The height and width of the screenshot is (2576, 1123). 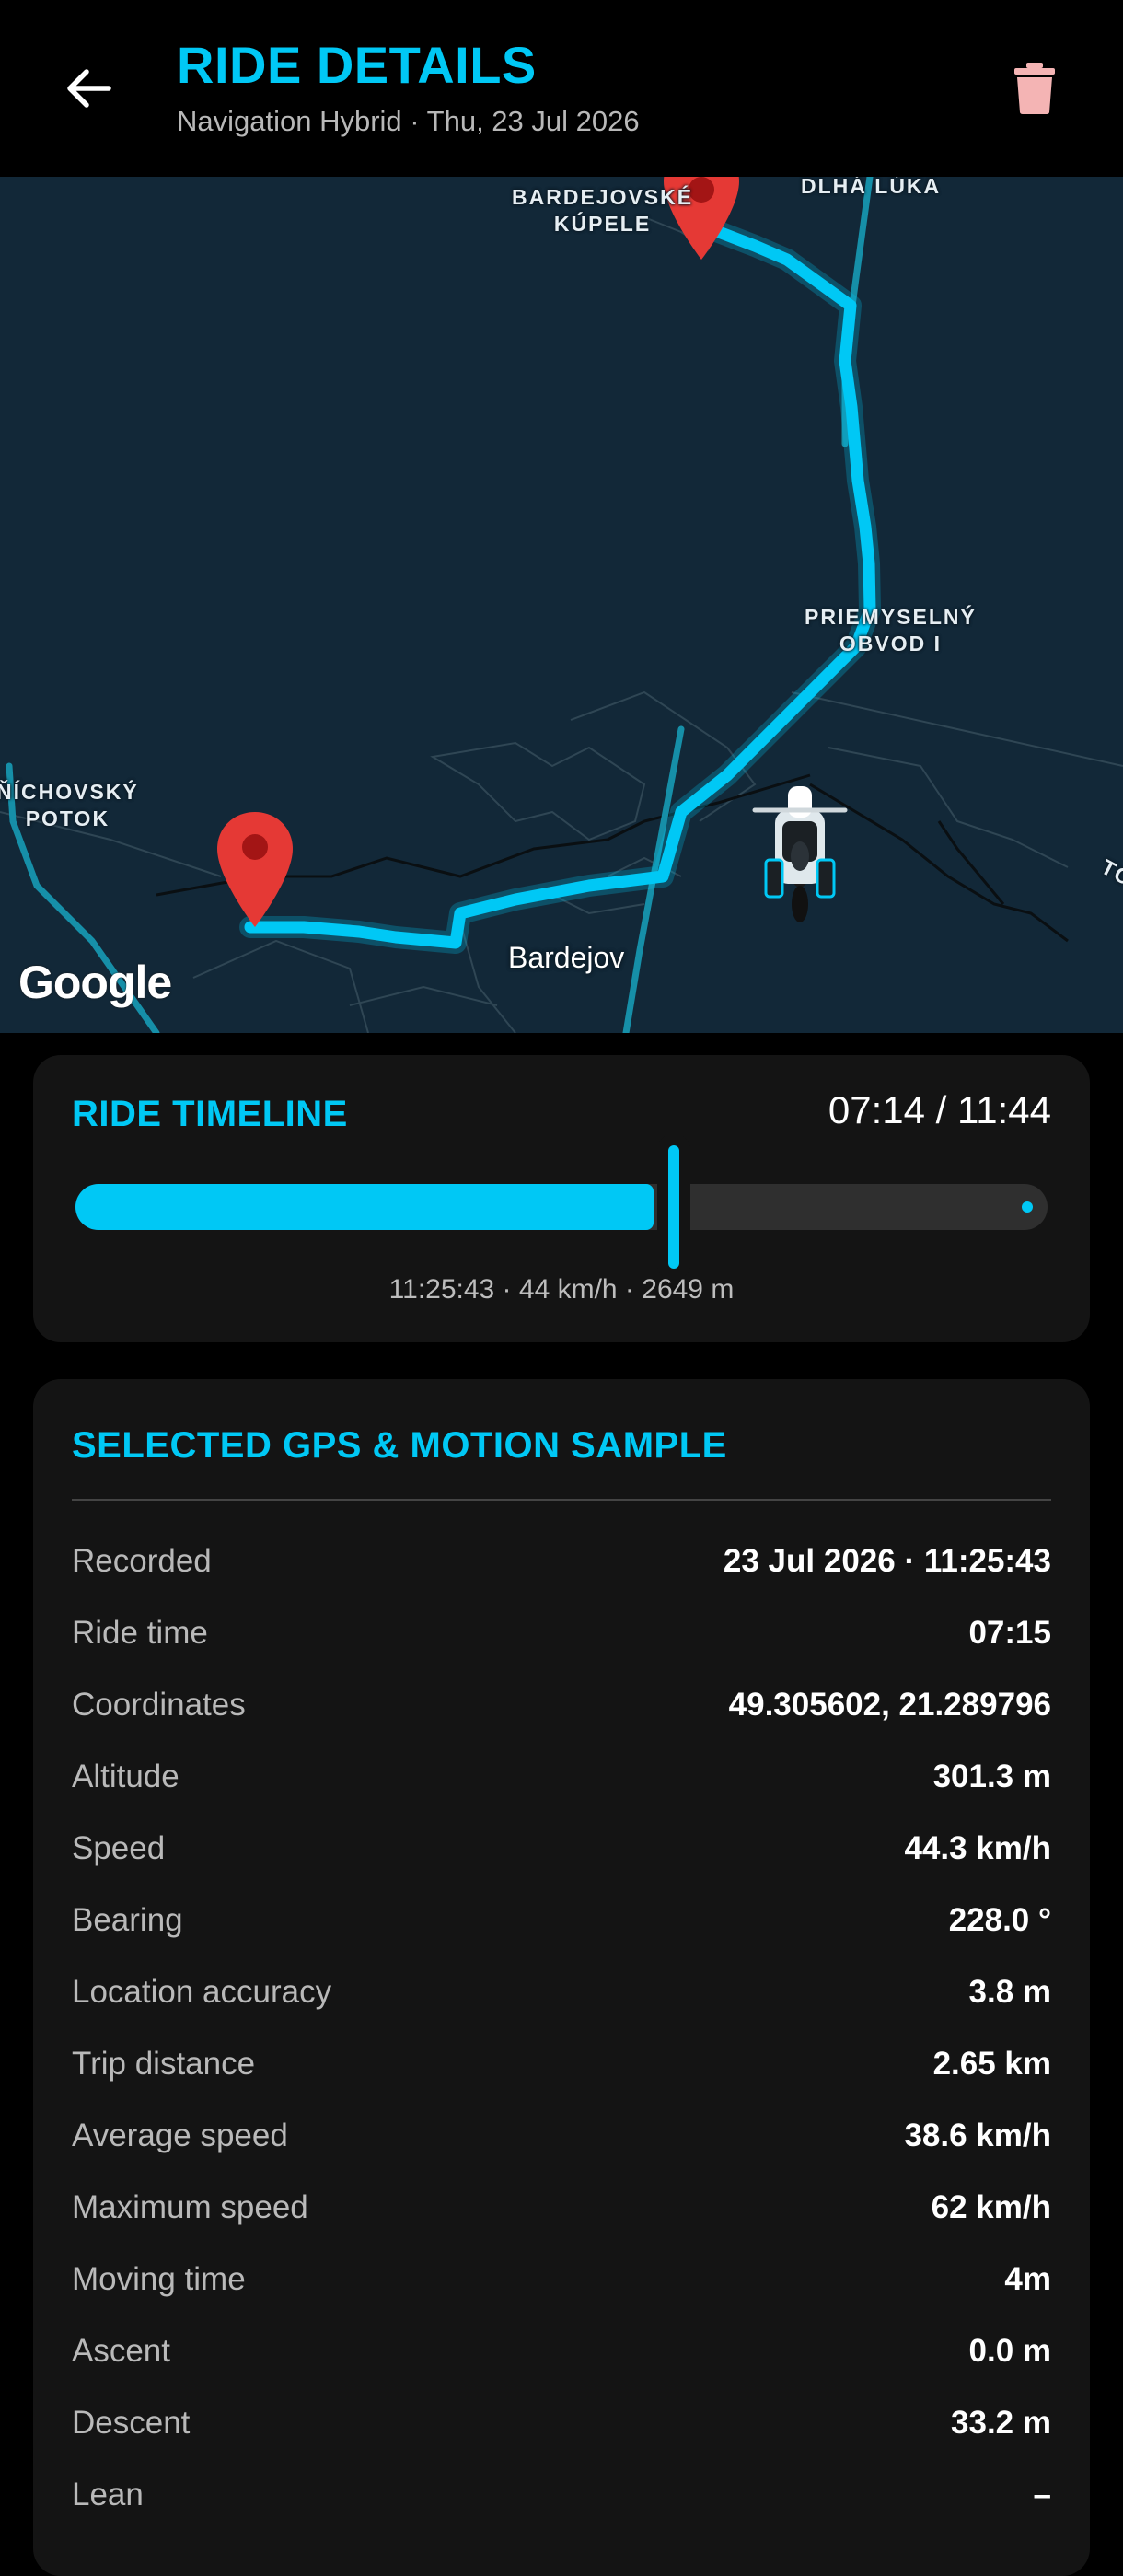 What do you see at coordinates (561, 1858) in the screenshot?
I see `sample-row: Speed 44.3 km/h` at bounding box center [561, 1858].